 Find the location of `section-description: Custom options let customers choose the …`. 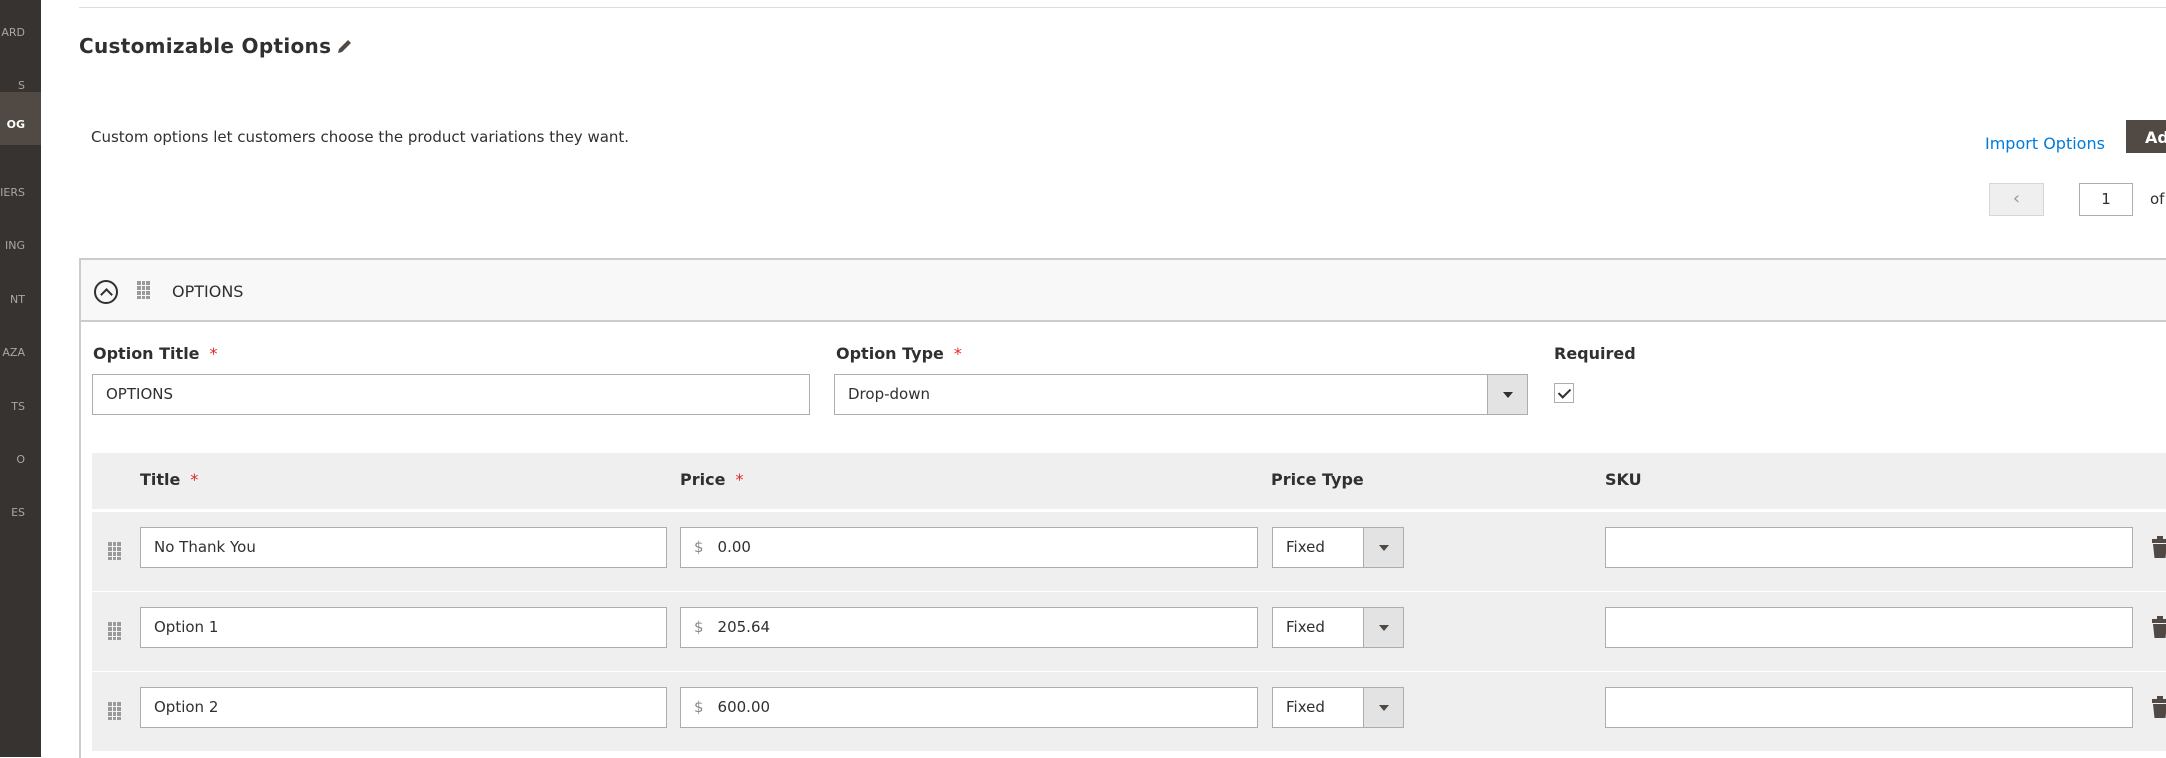

section-description: Custom options let customers choose the … is located at coordinates (360, 137).